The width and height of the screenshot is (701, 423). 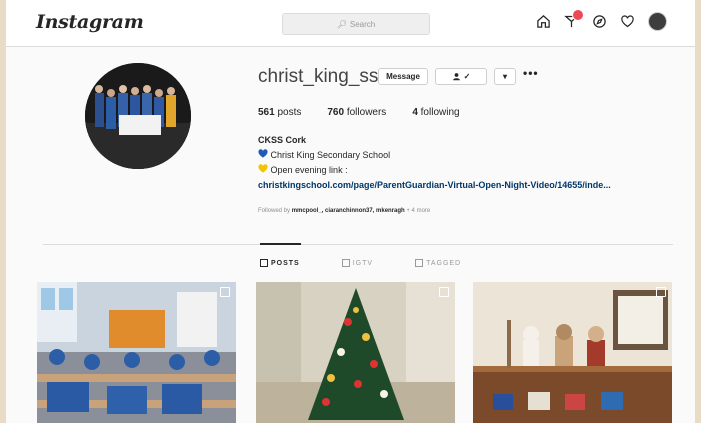 I want to click on followed-by-prefix: Followed by, so click(x=274, y=211).